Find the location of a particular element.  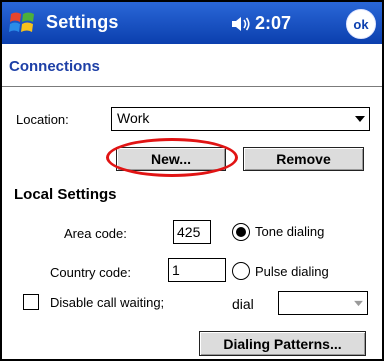

section-divider is located at coordinates (192, 86).